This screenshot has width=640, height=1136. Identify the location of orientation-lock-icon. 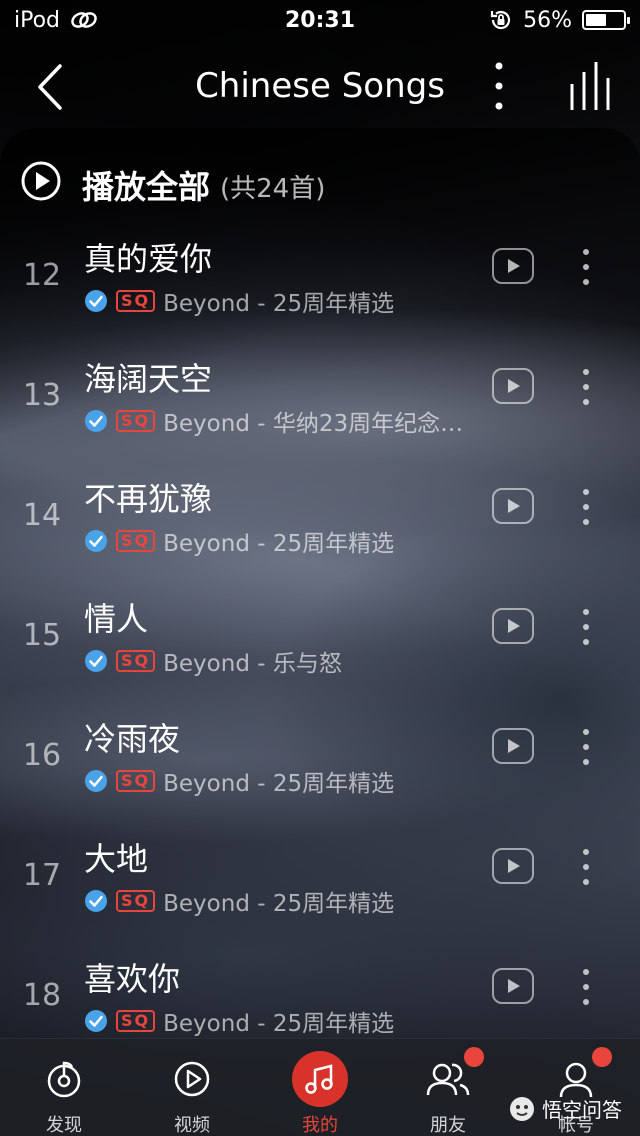
(500, 20).